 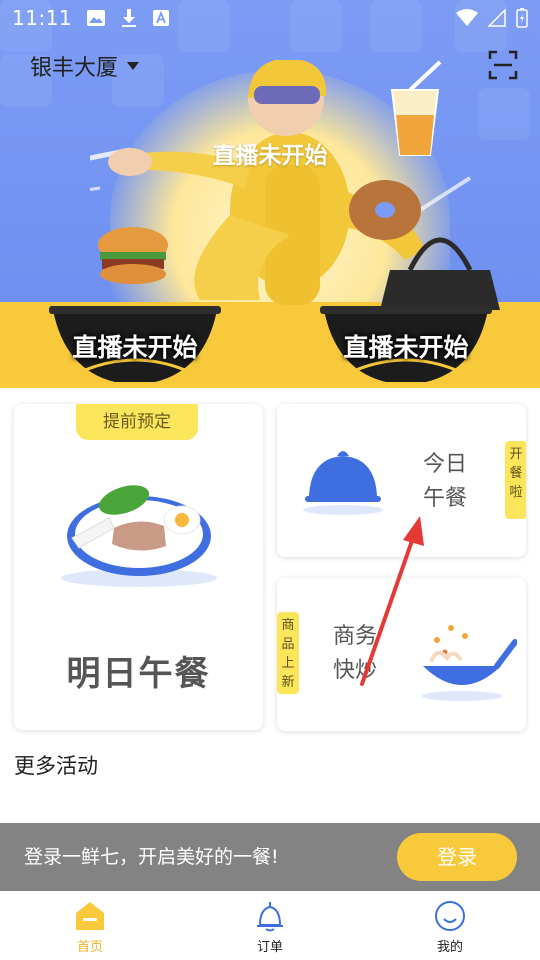 I want to click on business-stirfry-line1: 商务, so click(x=355, y=636).